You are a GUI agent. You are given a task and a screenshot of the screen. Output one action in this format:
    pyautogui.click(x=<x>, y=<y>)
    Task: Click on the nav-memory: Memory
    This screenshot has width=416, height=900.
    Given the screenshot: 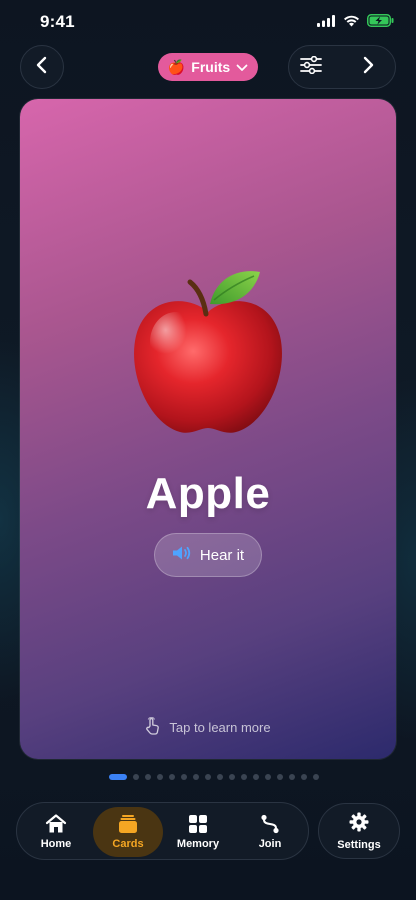 What is the action you would take?
    pyautogui.click(x=198, y=832)
    